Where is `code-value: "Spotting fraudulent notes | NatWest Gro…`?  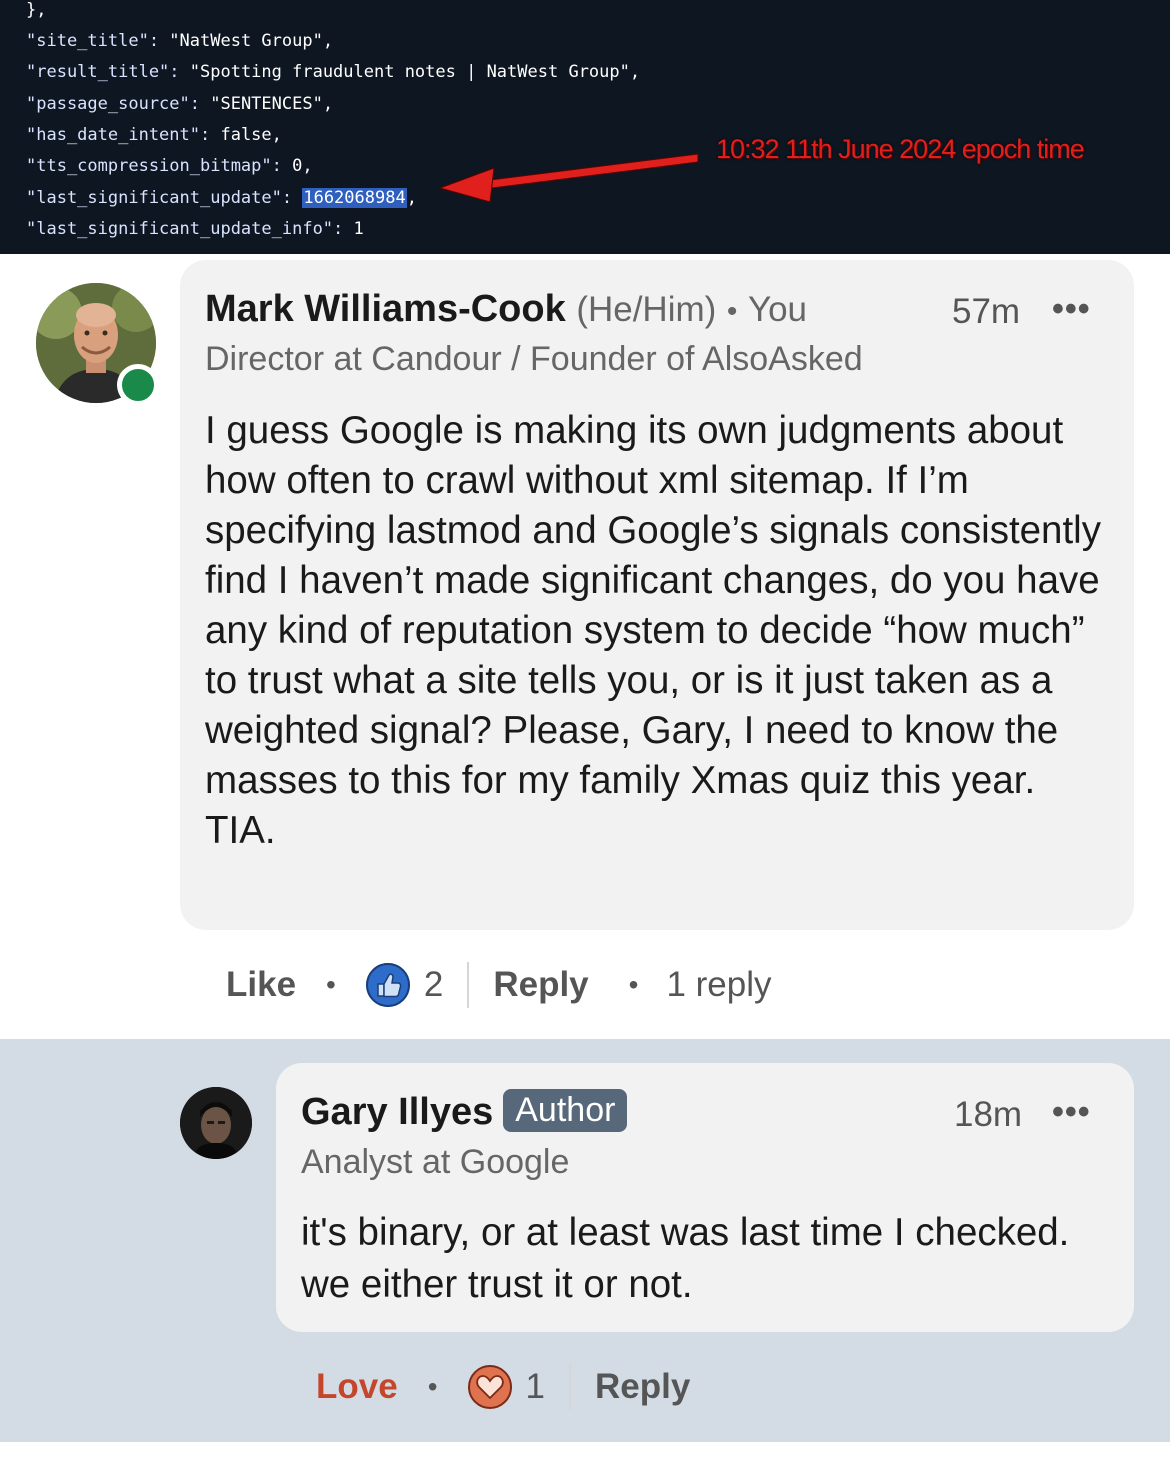 code-value: "Spotting fraudulent notes | NatWest Gro… is located at coordinates (415, 72).